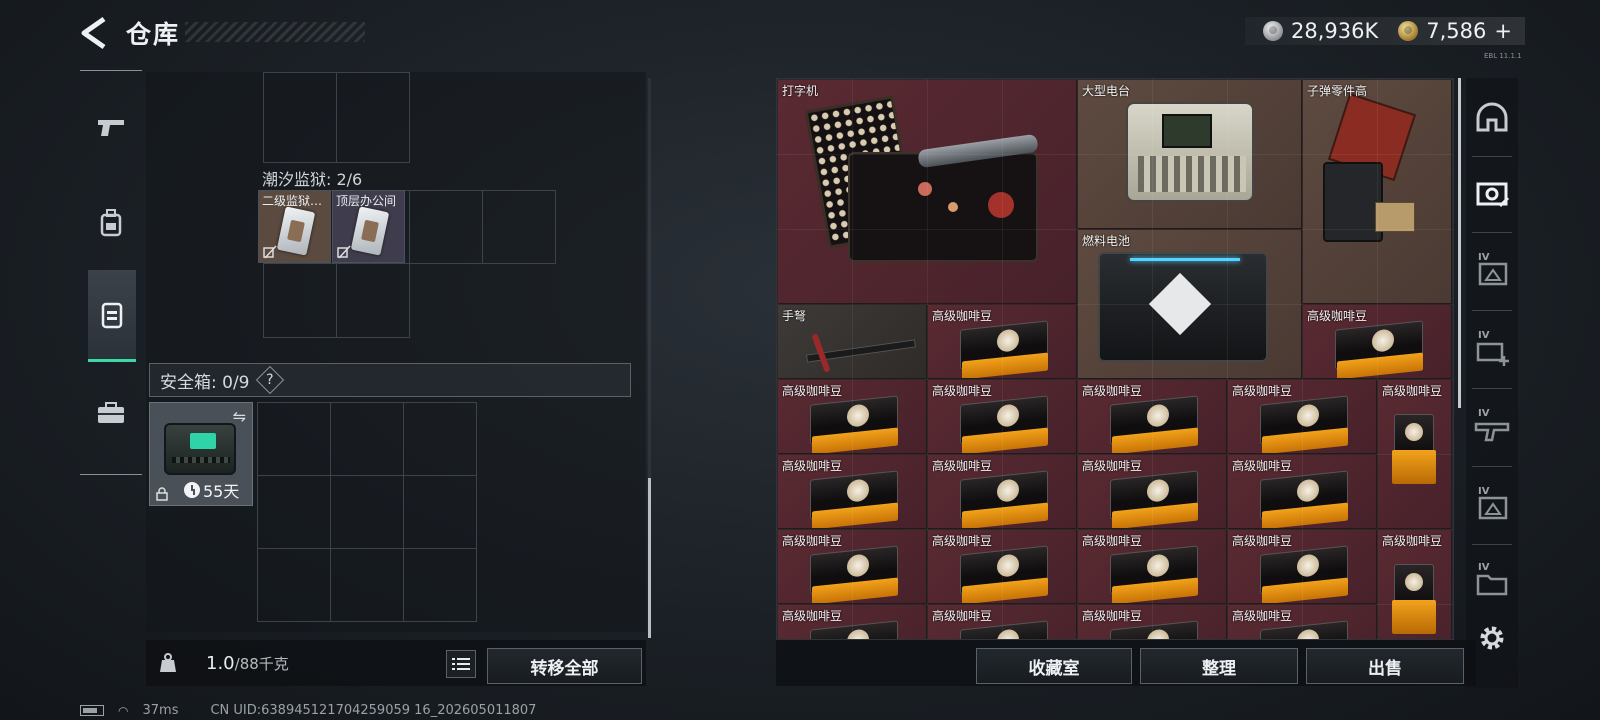  Describe the element at coordinates (1219, 666) in the screenshot. I see `sort-button: 整理` at that location.